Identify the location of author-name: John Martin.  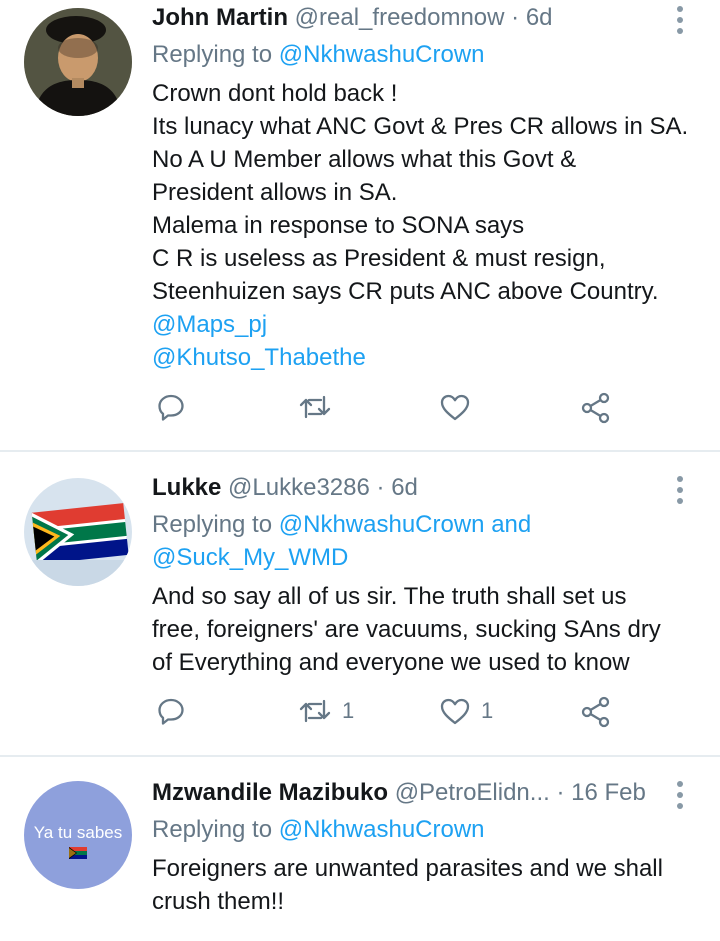
(220, 17).